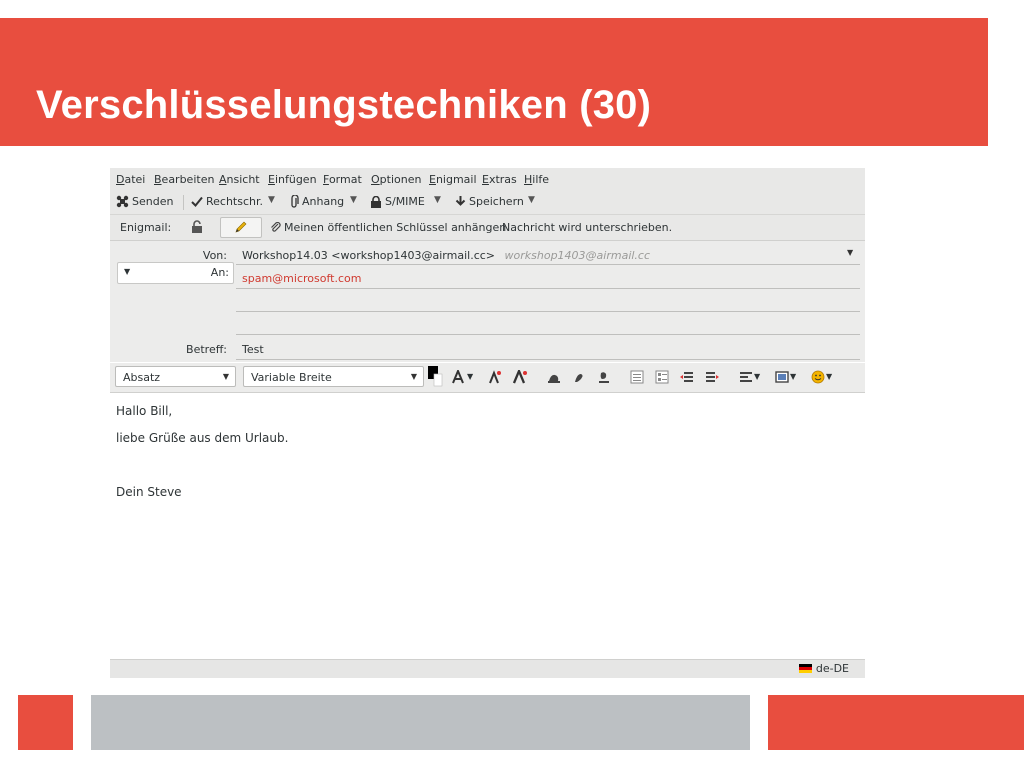 This screenshot has width=1024, height=768. Describe the element at coordinates (687, 377) in the screenshot. I see `outdent-icon` at that location.